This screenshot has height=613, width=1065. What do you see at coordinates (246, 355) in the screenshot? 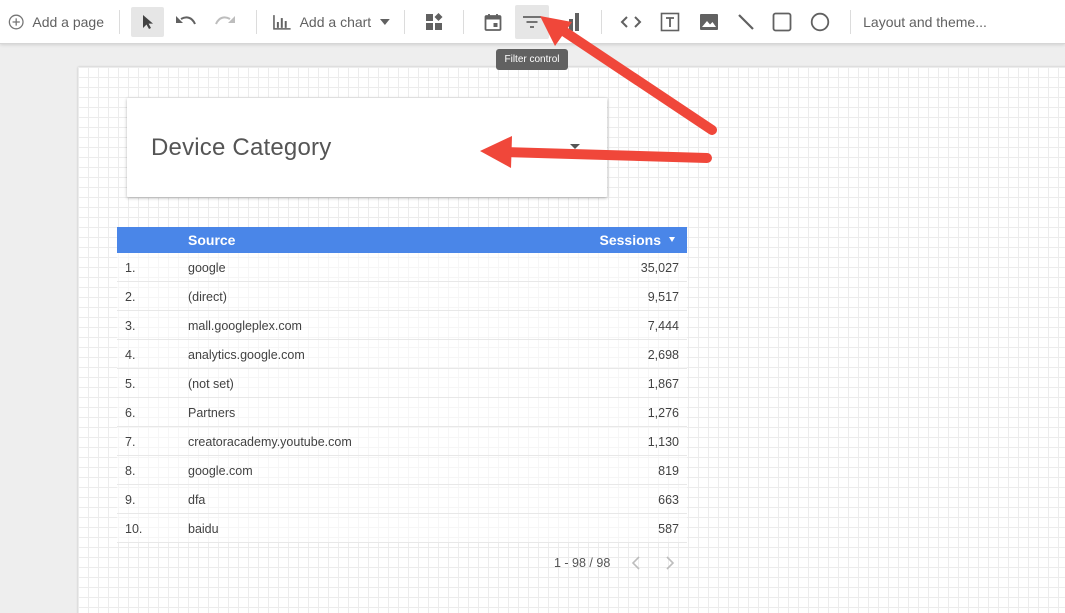
I see `source-cell: analytics.google.com` at bounding box center [246, 355].